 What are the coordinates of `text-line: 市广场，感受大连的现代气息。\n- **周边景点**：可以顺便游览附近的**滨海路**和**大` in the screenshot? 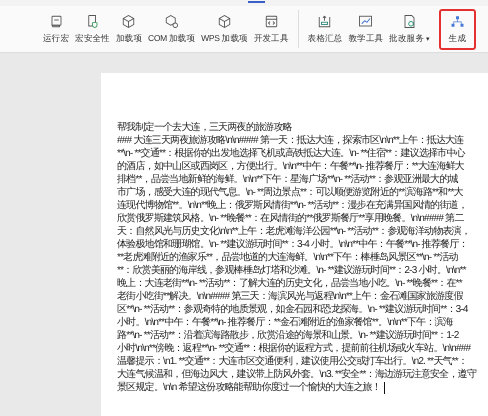 It's located at (290, 192).